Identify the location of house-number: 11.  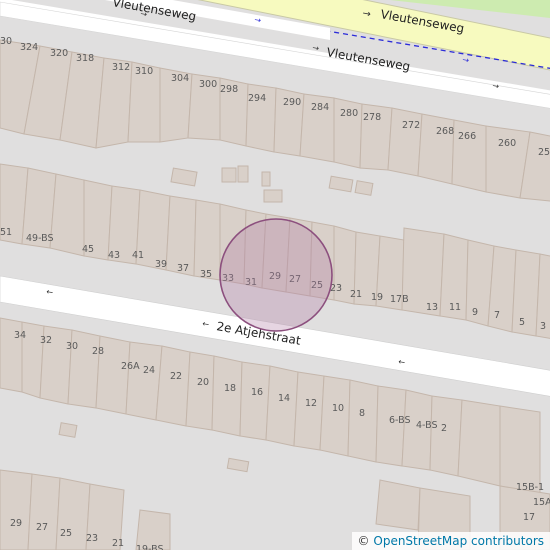
(455, 307).